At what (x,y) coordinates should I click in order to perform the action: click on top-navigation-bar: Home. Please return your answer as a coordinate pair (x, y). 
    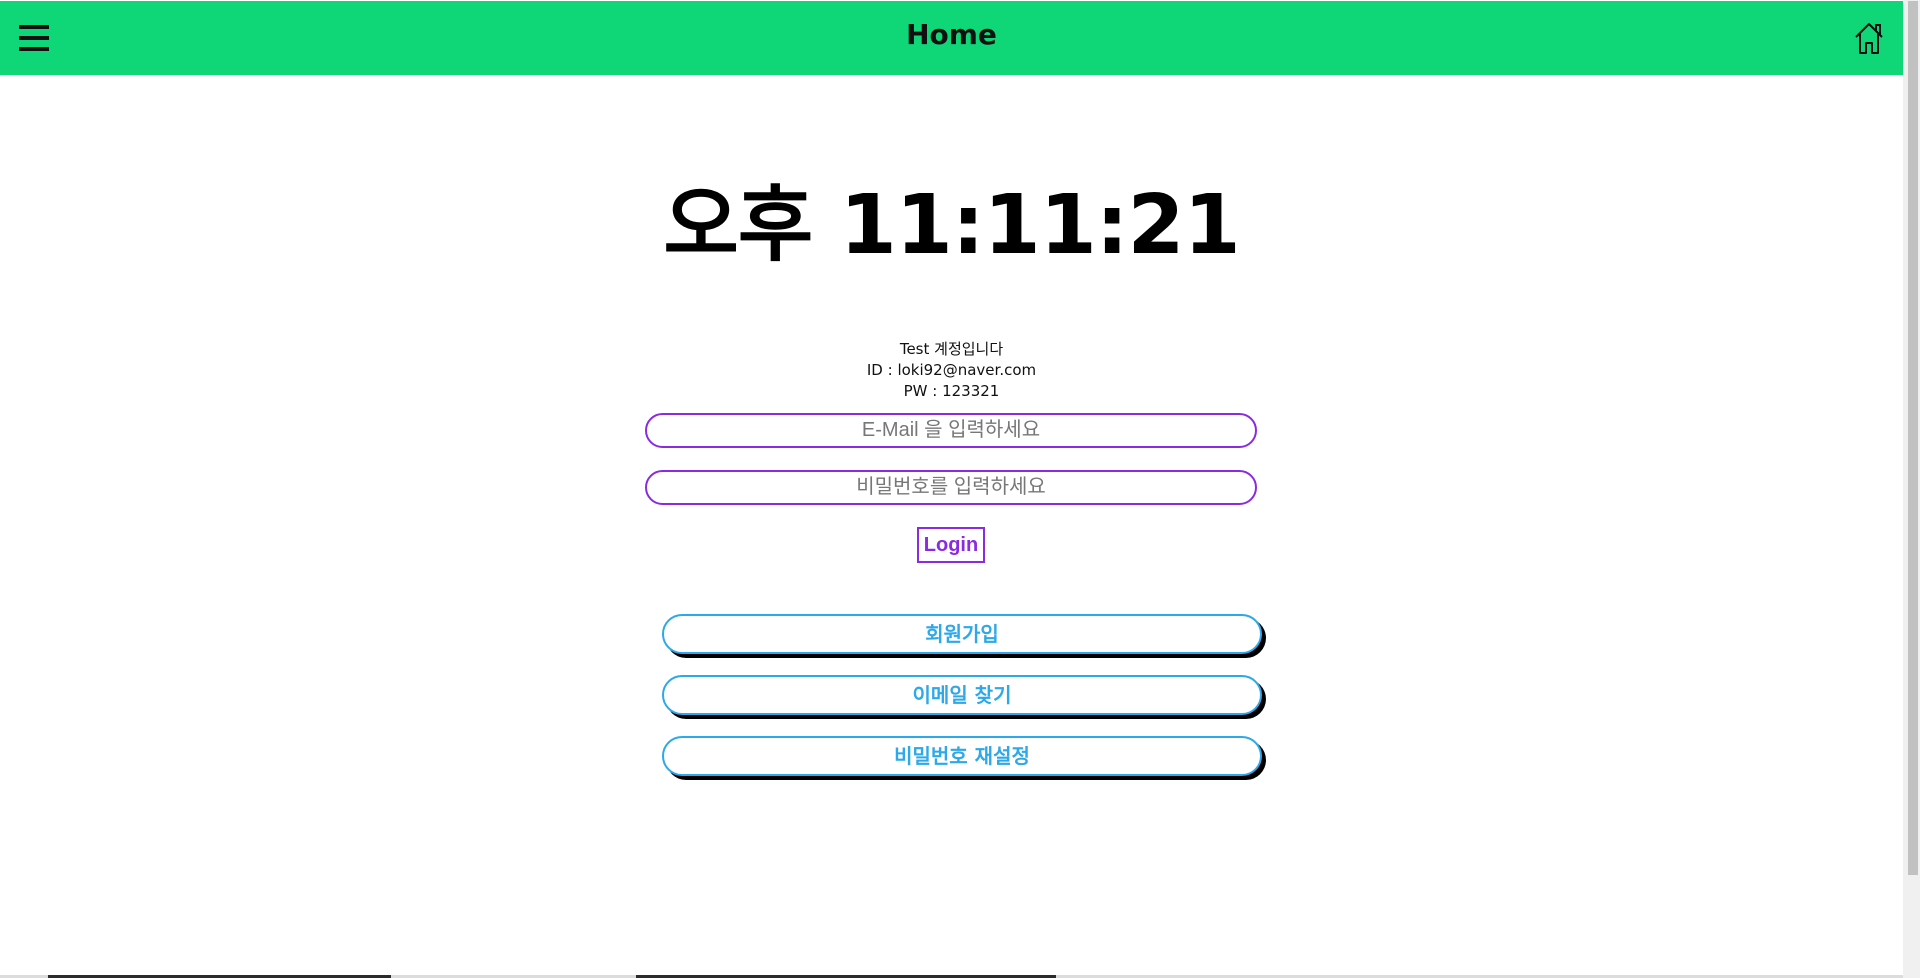
    Looking at the image, I should click on (951, 38).